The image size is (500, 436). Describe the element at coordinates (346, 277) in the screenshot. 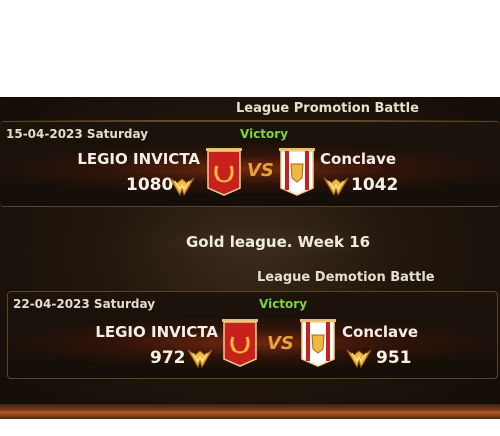

I see `match-2-title: League Demotion Battle` at that location.